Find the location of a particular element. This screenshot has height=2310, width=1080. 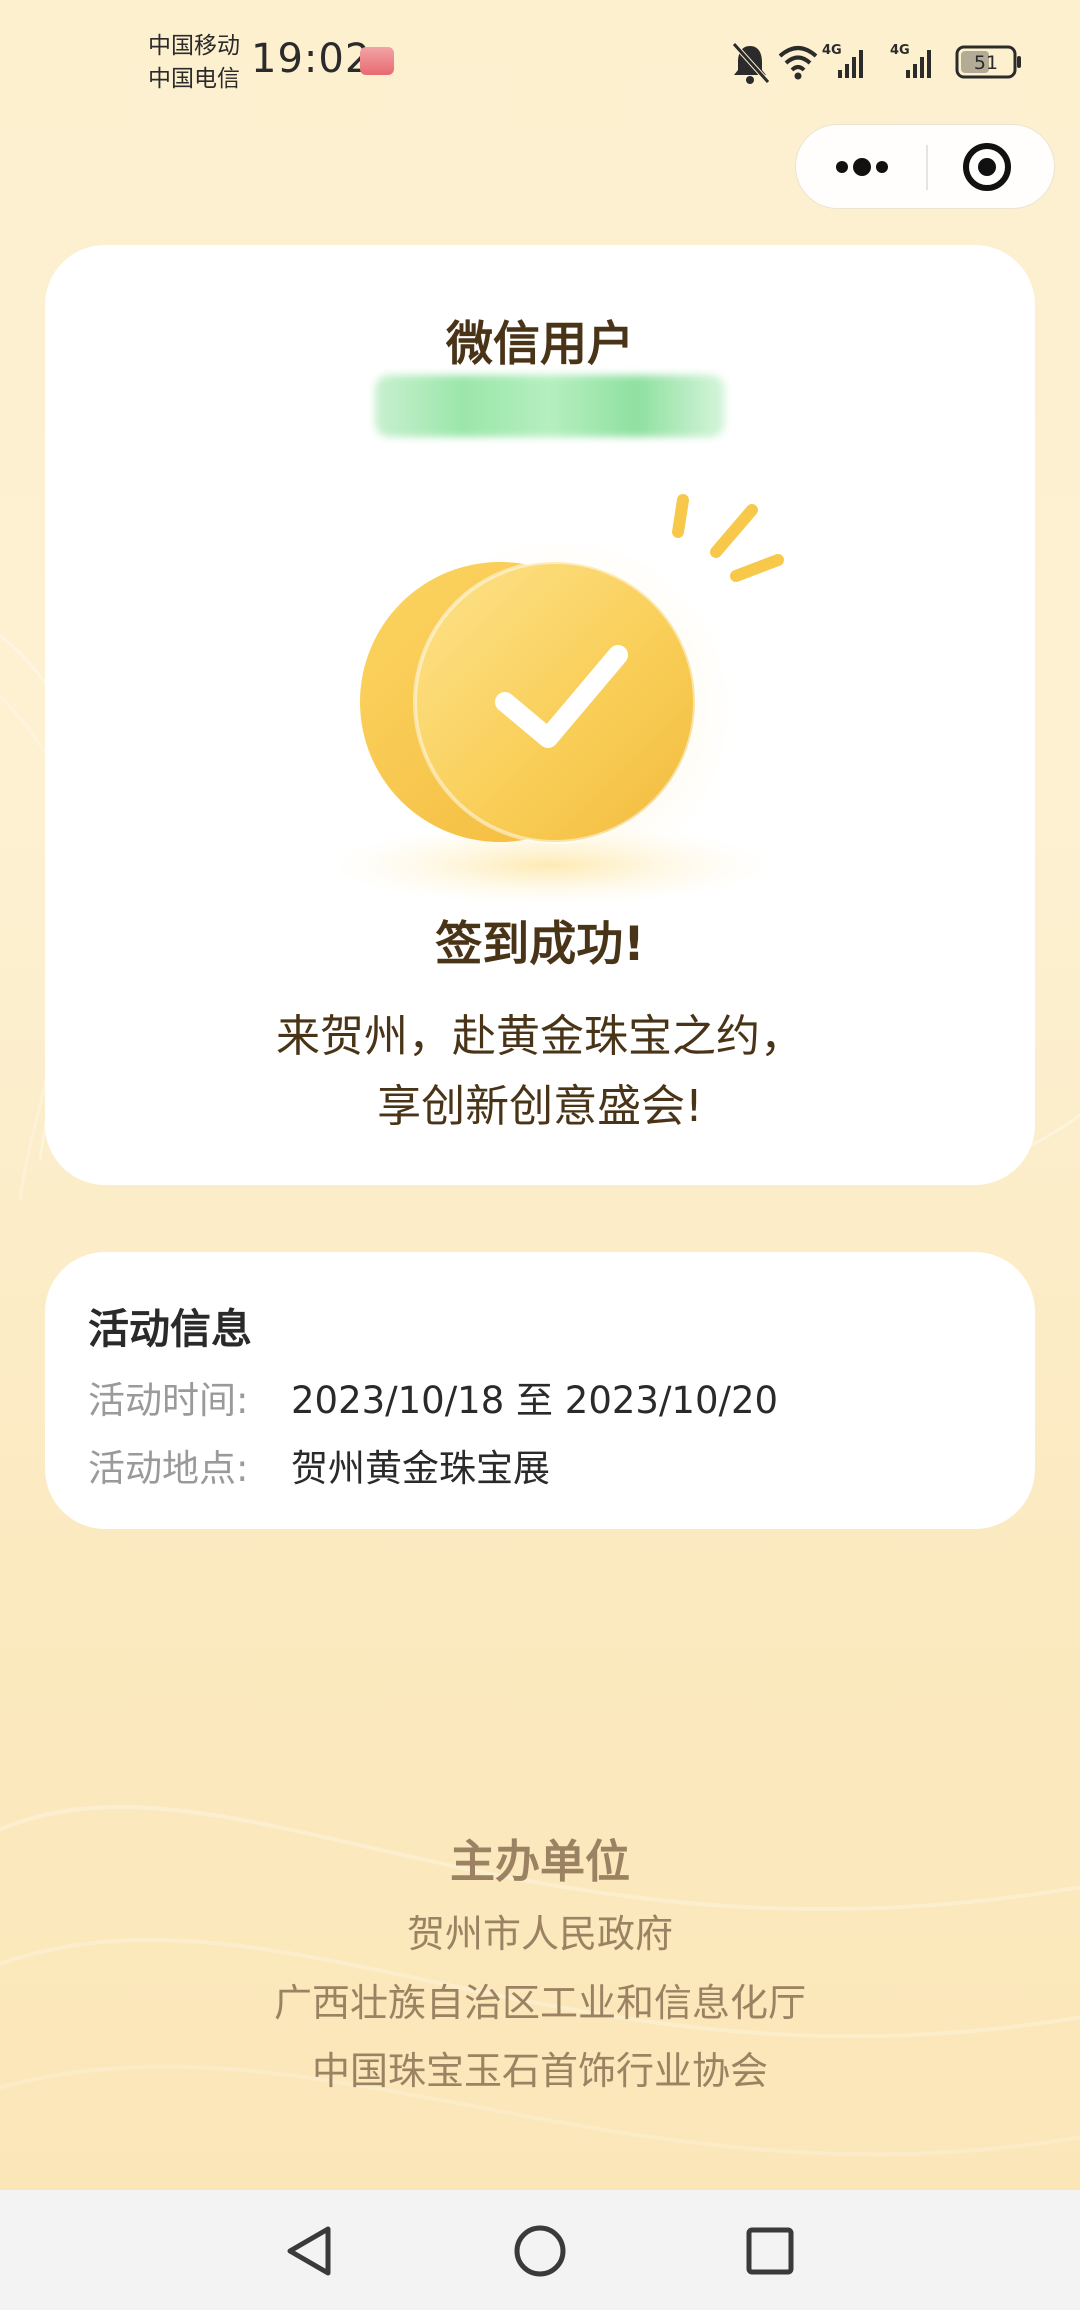

network-1-label: 4G is located at coordinates (832, 50).